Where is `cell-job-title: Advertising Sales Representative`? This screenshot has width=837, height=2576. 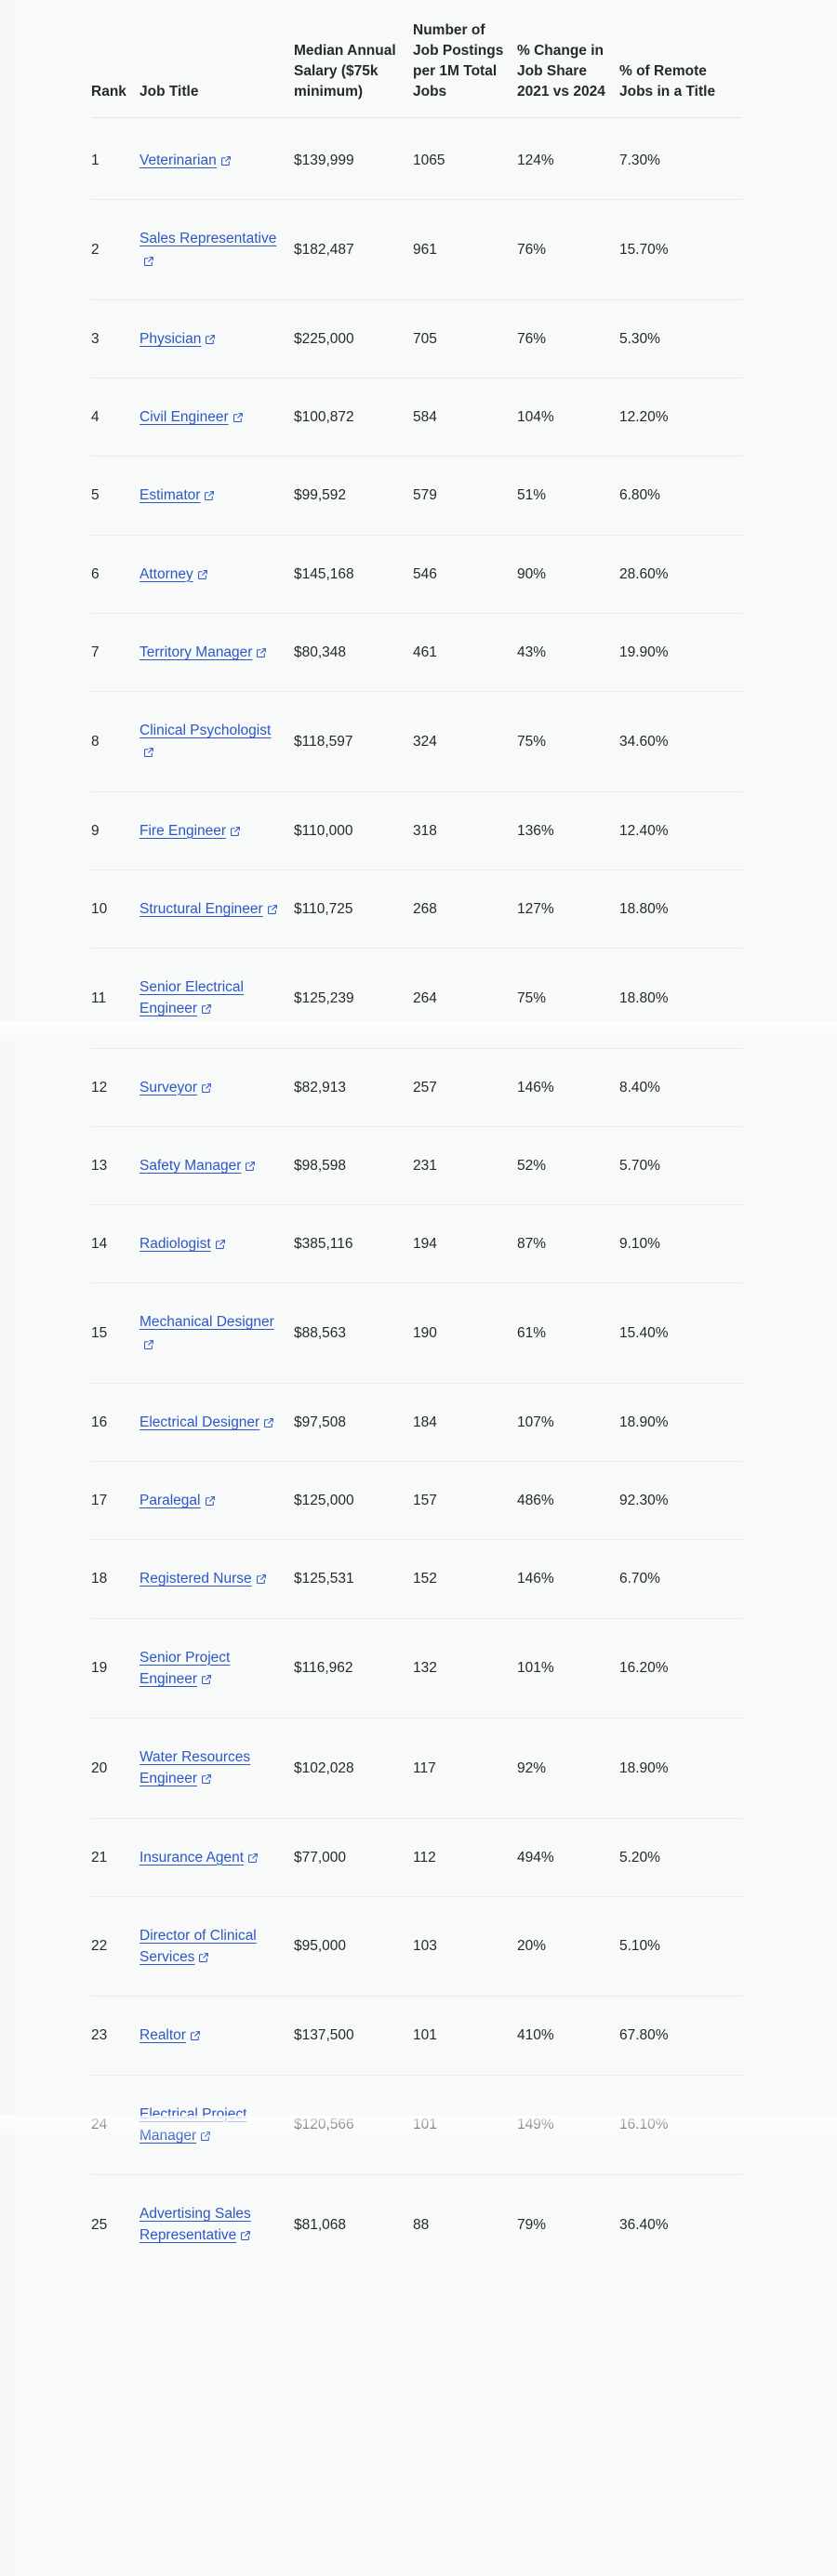
cell-job-title: Advertising Sales Representative is located at coordinates (217, 2225).